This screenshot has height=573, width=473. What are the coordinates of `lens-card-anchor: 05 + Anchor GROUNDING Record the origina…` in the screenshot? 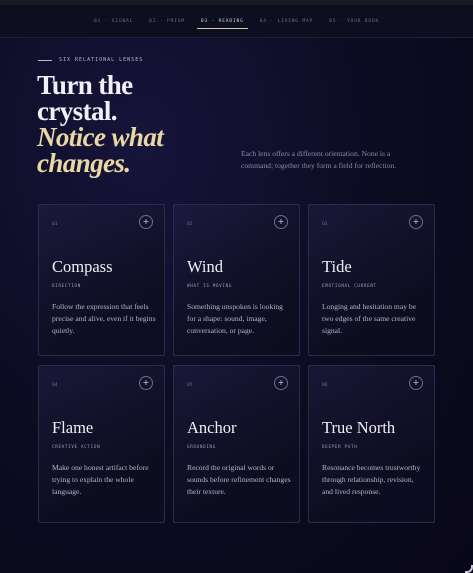 It's located at (236, 444).